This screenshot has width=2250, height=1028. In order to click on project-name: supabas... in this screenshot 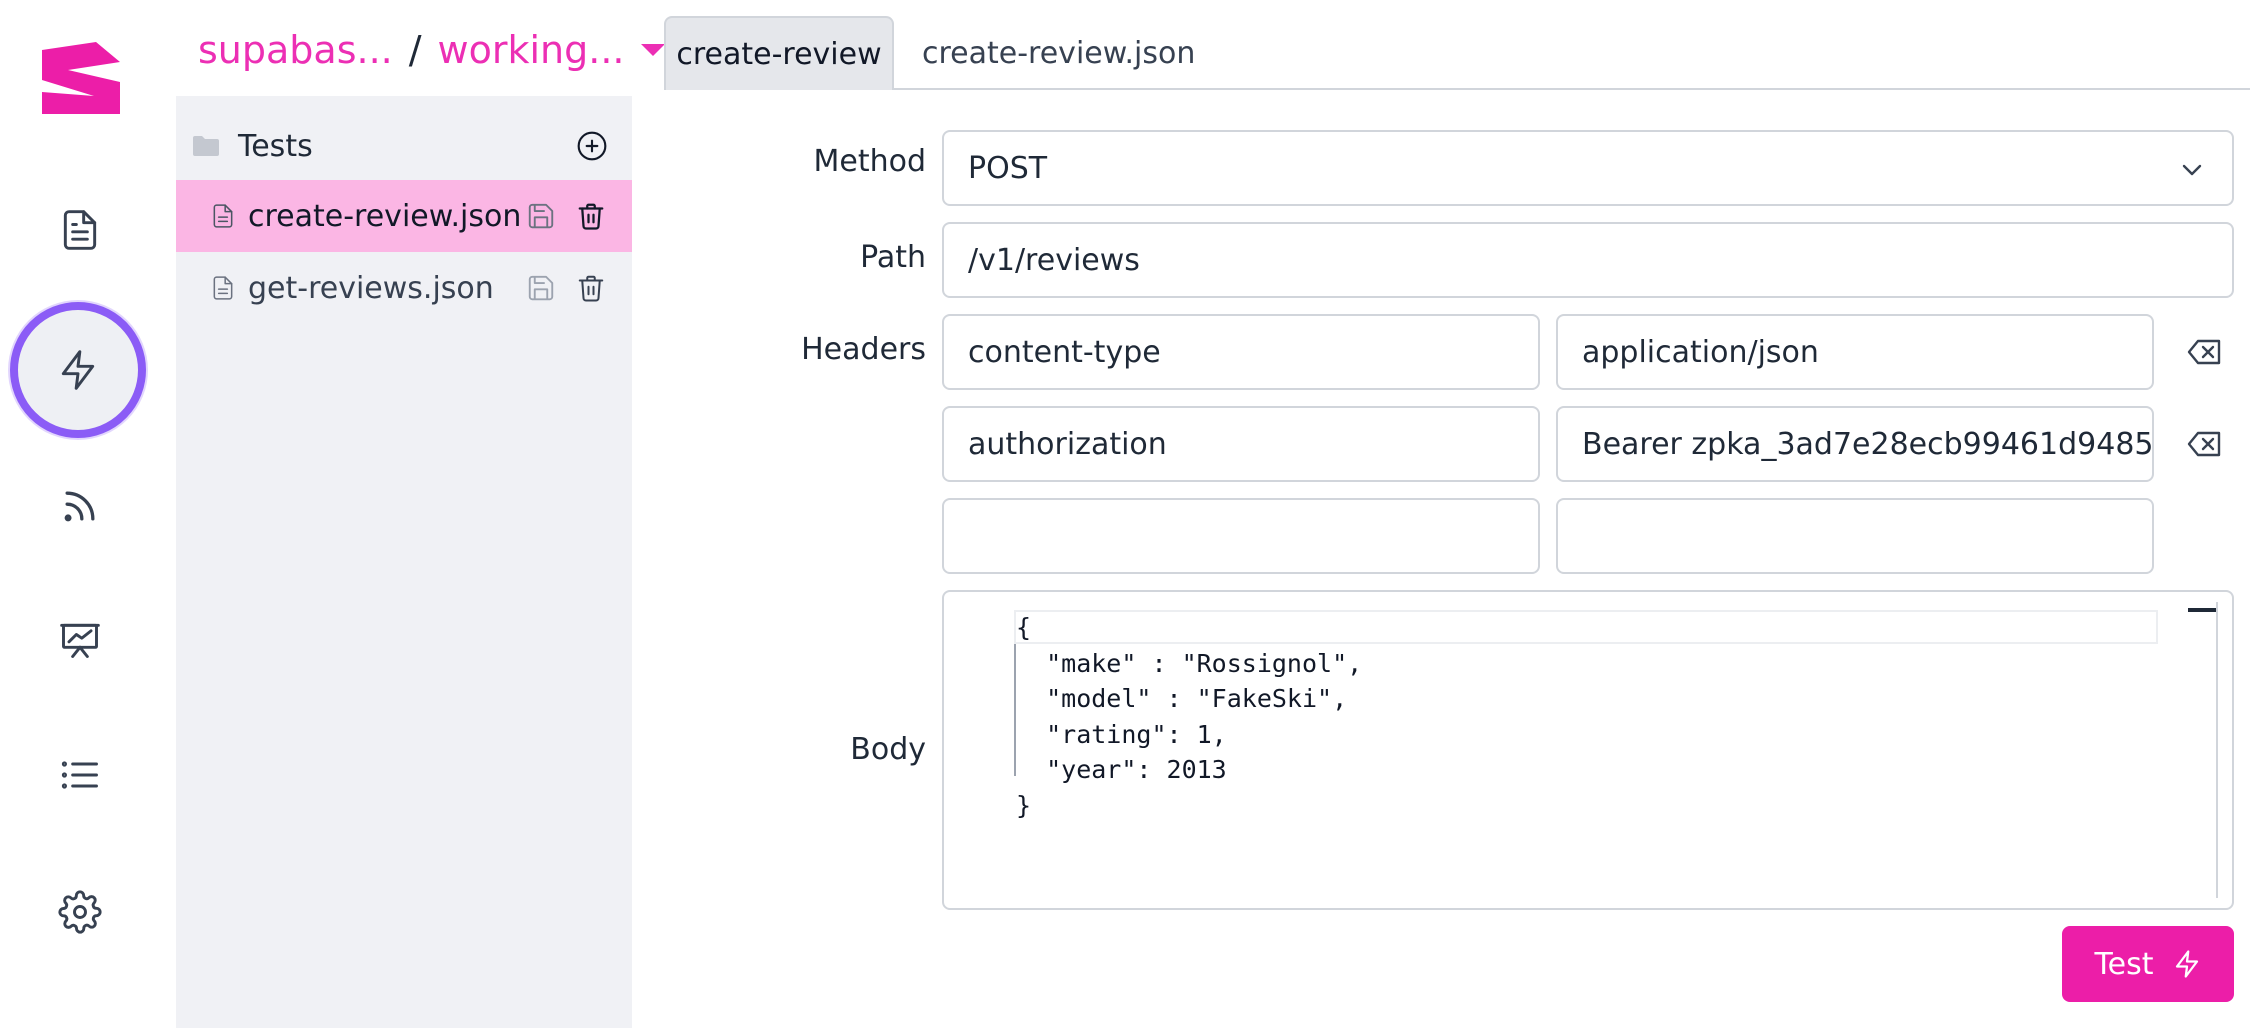, I will do `click(295, 50)`.